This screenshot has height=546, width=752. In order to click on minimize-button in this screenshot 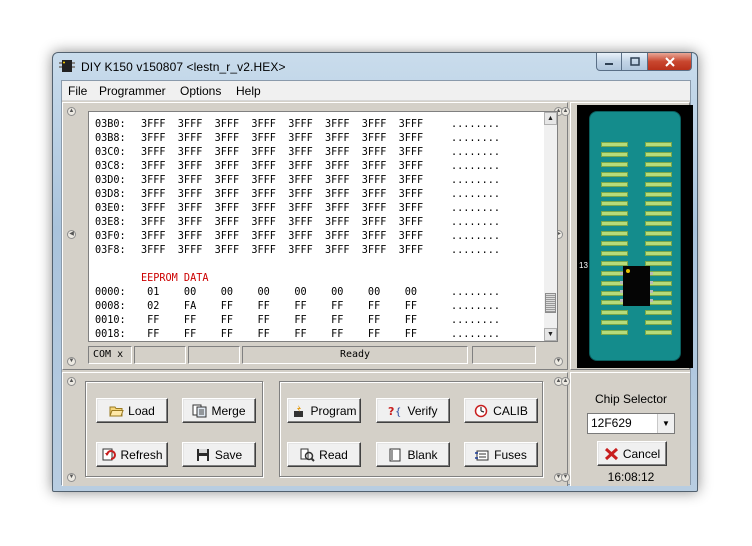, I will do `click(609, 62)`.